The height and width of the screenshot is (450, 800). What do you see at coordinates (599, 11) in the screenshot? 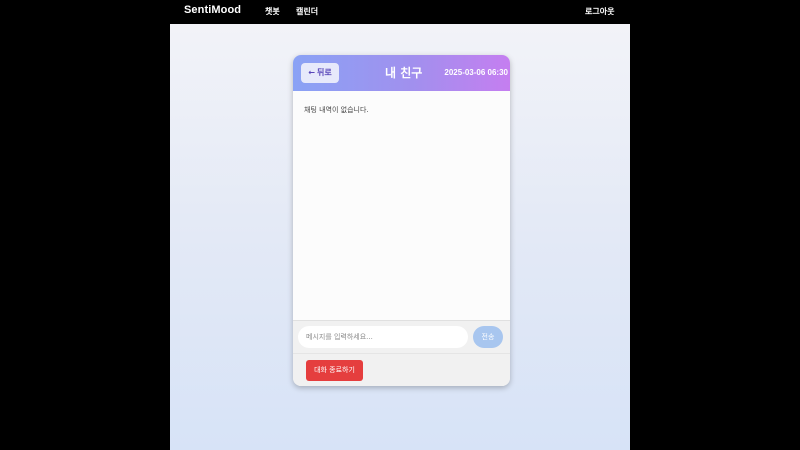
I see `logout-link: 로그아웃` at bounding box center [599, 11].